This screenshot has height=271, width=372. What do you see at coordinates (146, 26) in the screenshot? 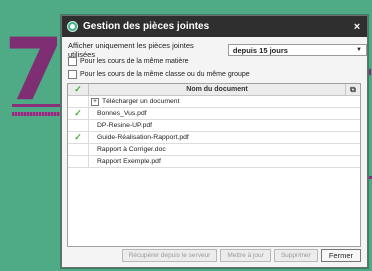
I see `dialog-title: Gestion des pièces jointes` at bounding box center [146, 26].